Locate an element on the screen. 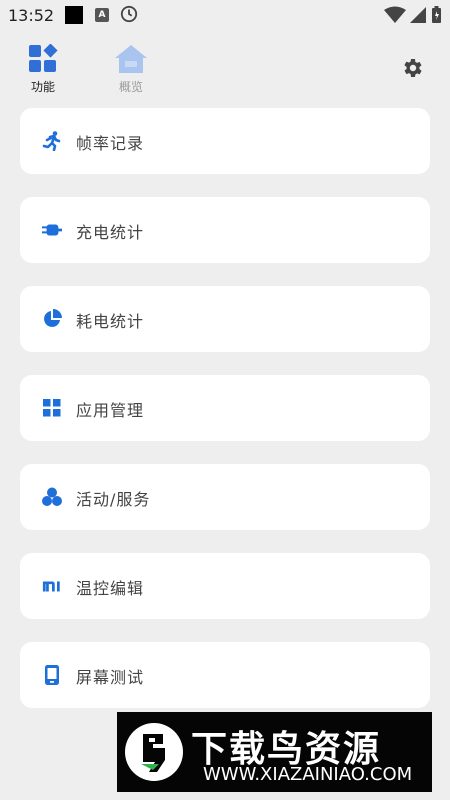 The image size is (450, 800). menu-item-label: 耗电统计 is located at coordinates (110, 321).